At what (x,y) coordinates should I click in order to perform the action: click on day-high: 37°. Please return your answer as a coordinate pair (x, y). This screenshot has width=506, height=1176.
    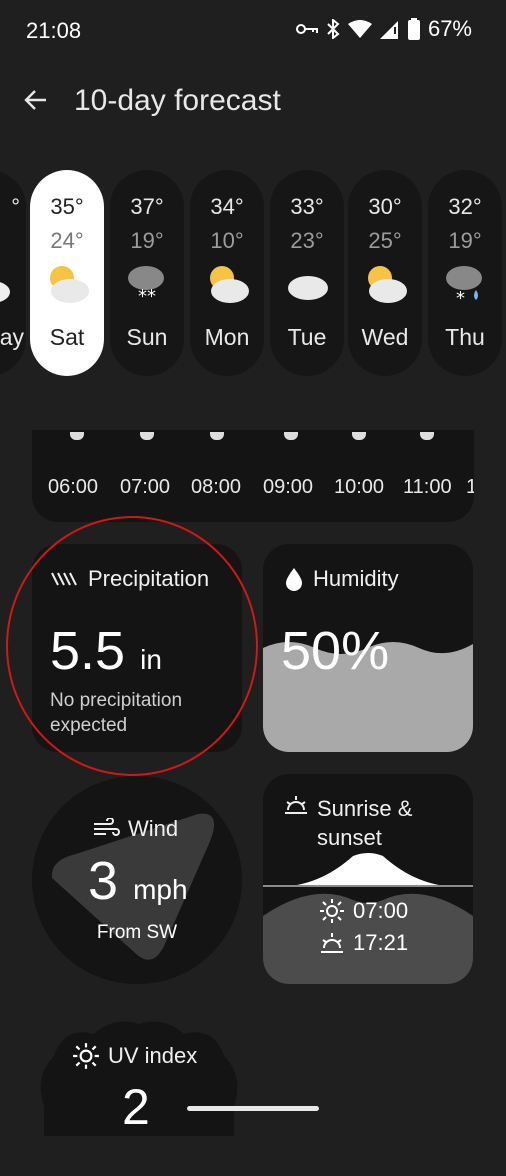
    Looking at the image, I should click on (147, 206).